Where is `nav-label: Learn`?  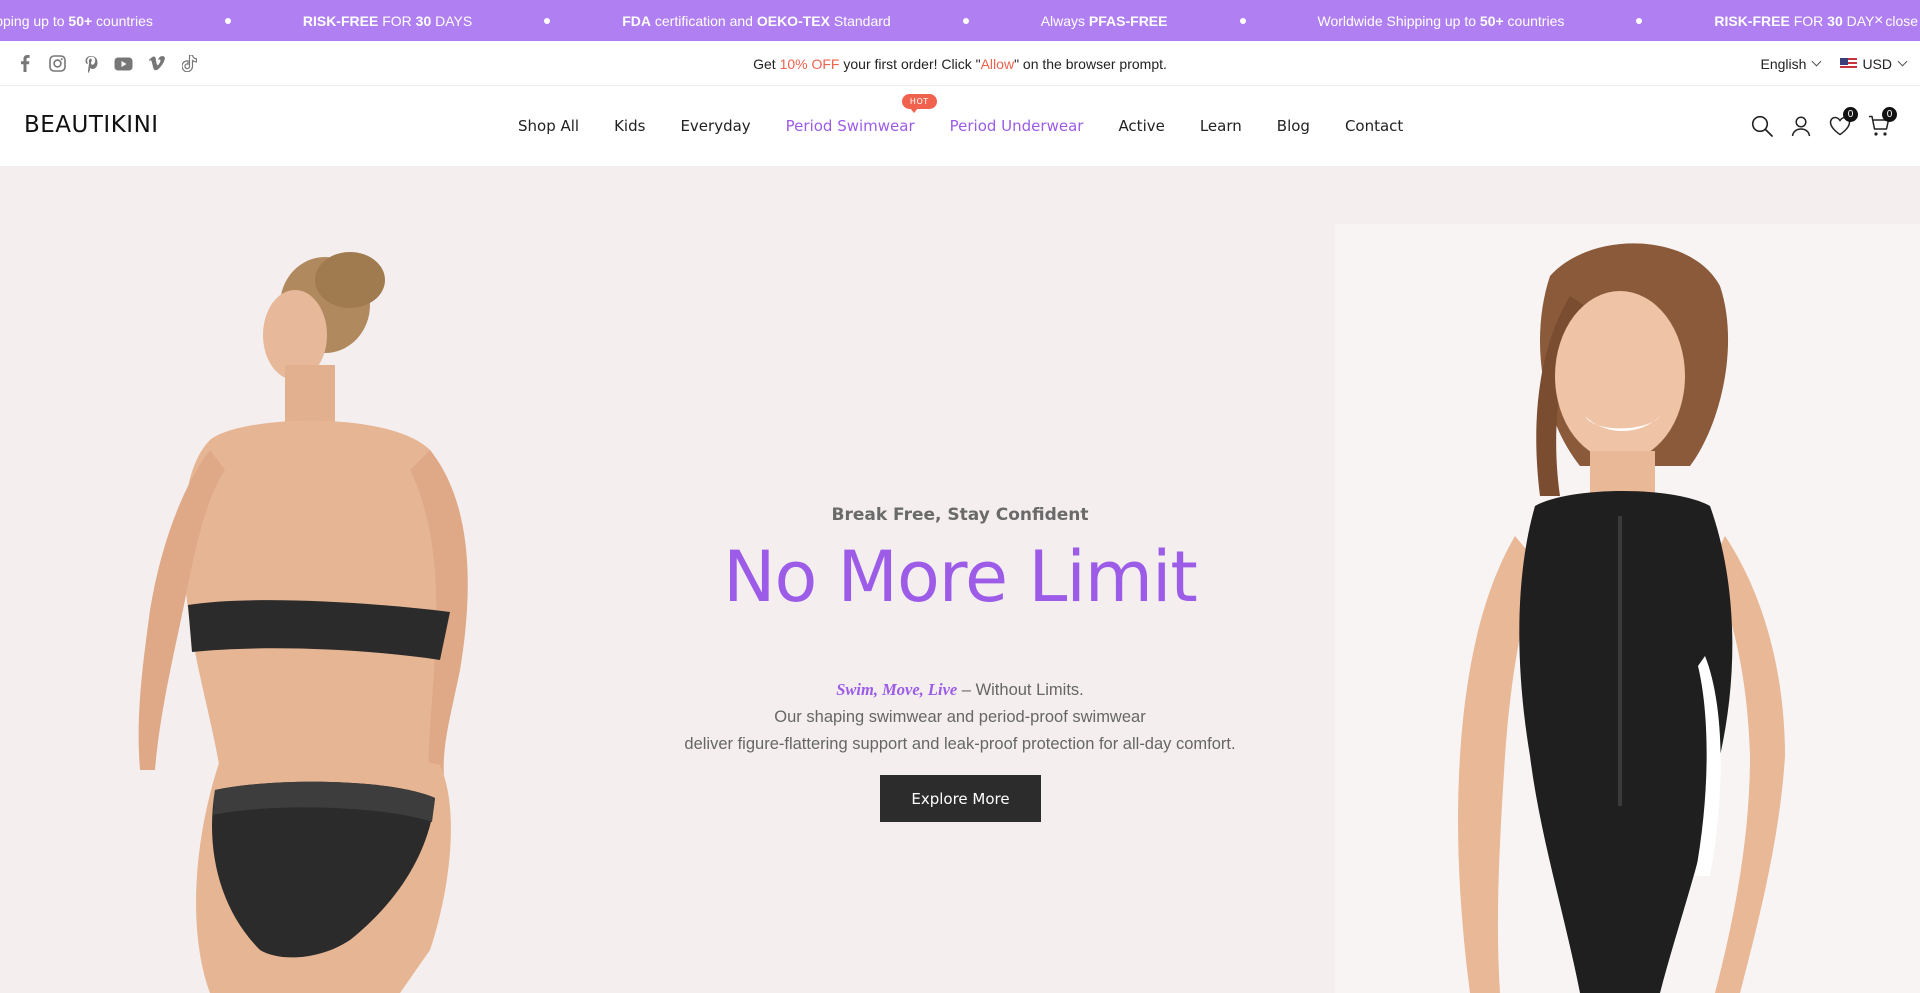 nav-label: Learn is located at coordinates (1220, 126).